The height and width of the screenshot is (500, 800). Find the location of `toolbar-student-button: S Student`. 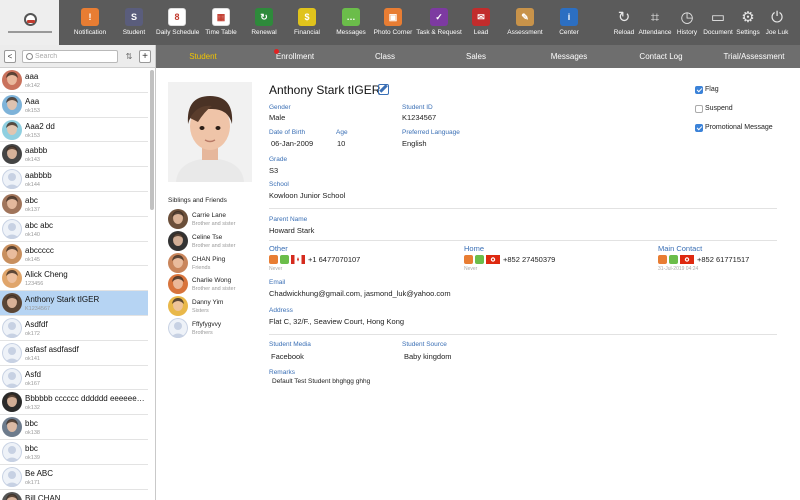

toolbar-student-button: S Student is located at coordinates (134, 22).